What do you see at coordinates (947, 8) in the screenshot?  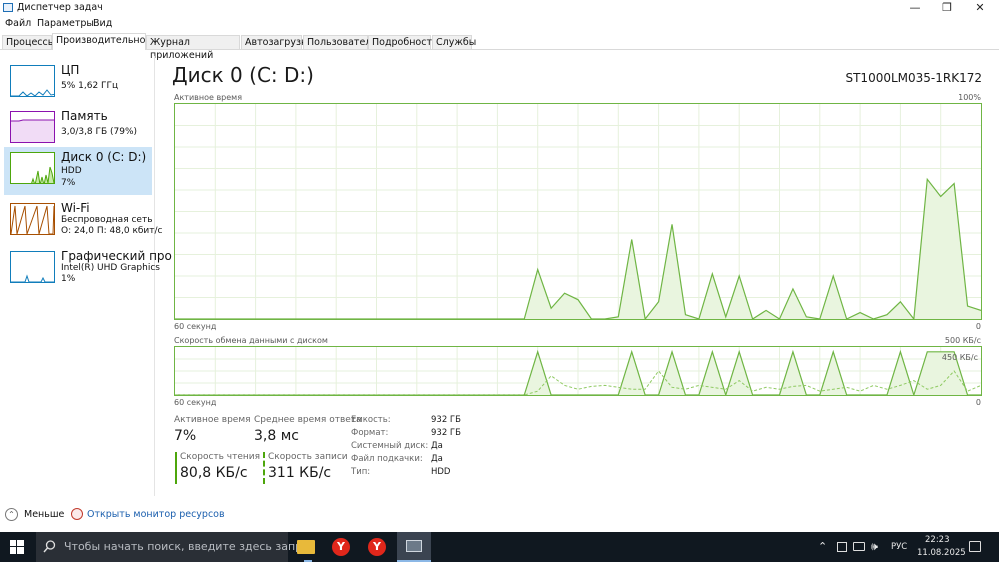 I see `maximize-button: ❐` at bounding box center [947, 8].